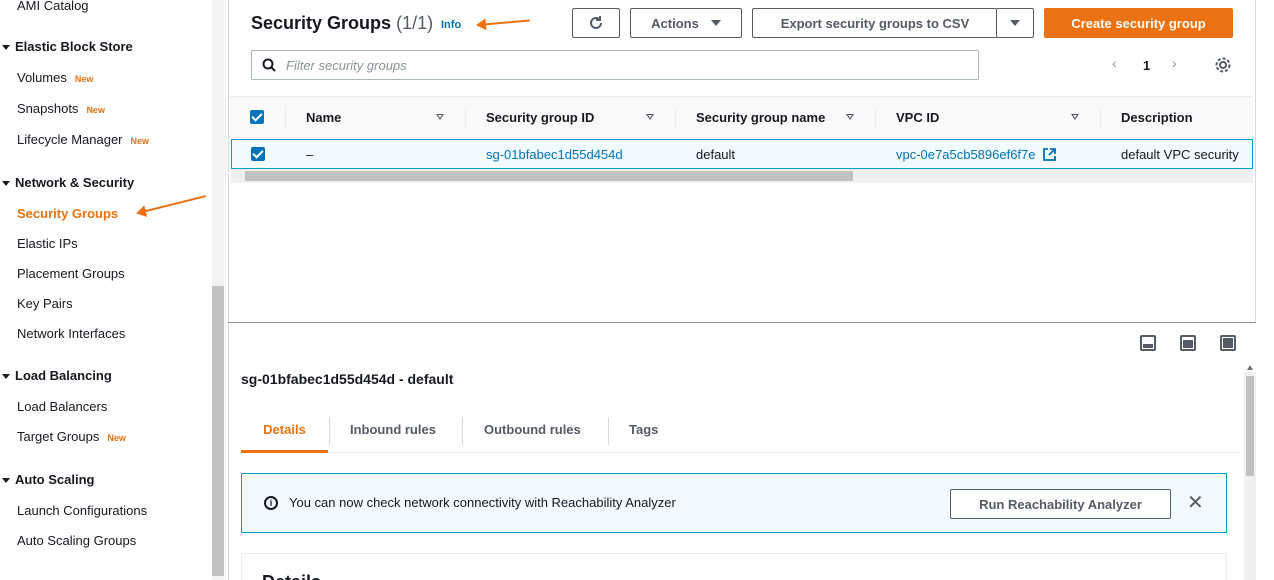  What do you see at coordinates (71, 273) in the screenshot?
I see `sidebar-item-placement-groups: Placement Groups` at bounding box center [71, 273].